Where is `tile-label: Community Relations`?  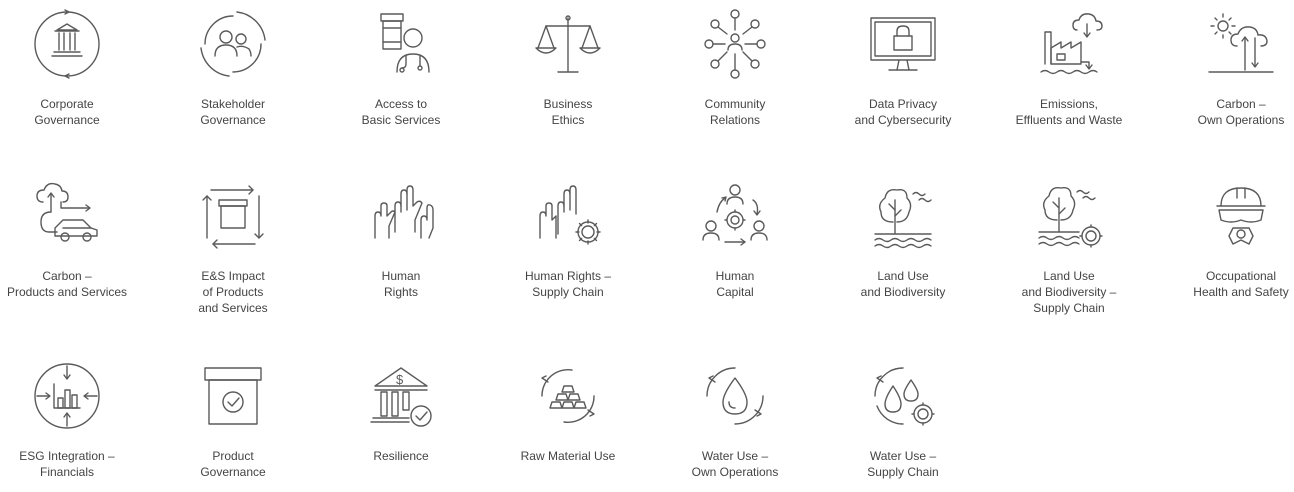
tile-label: Community Relations is located at coordinates (735, 112).